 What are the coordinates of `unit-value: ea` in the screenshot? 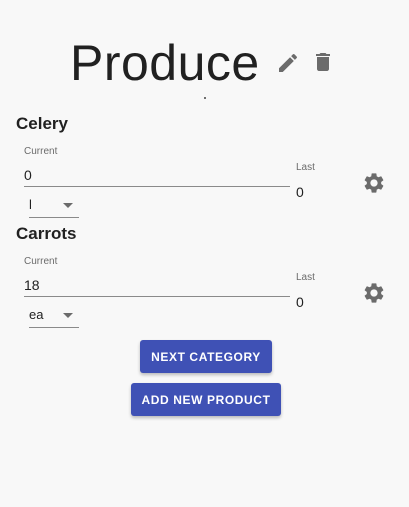 It's located at (36, 314).